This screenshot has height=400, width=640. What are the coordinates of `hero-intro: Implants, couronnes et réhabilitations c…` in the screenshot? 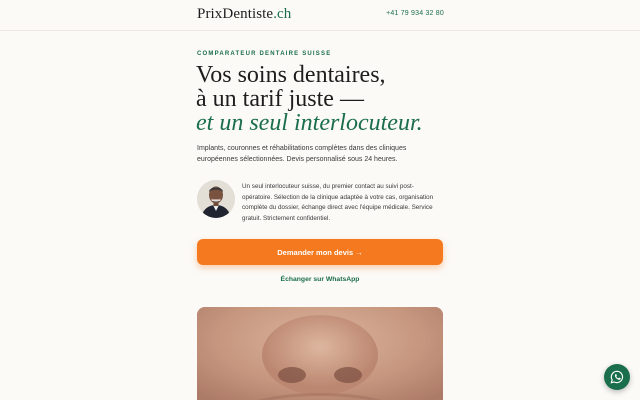 It's located at (302, 154).